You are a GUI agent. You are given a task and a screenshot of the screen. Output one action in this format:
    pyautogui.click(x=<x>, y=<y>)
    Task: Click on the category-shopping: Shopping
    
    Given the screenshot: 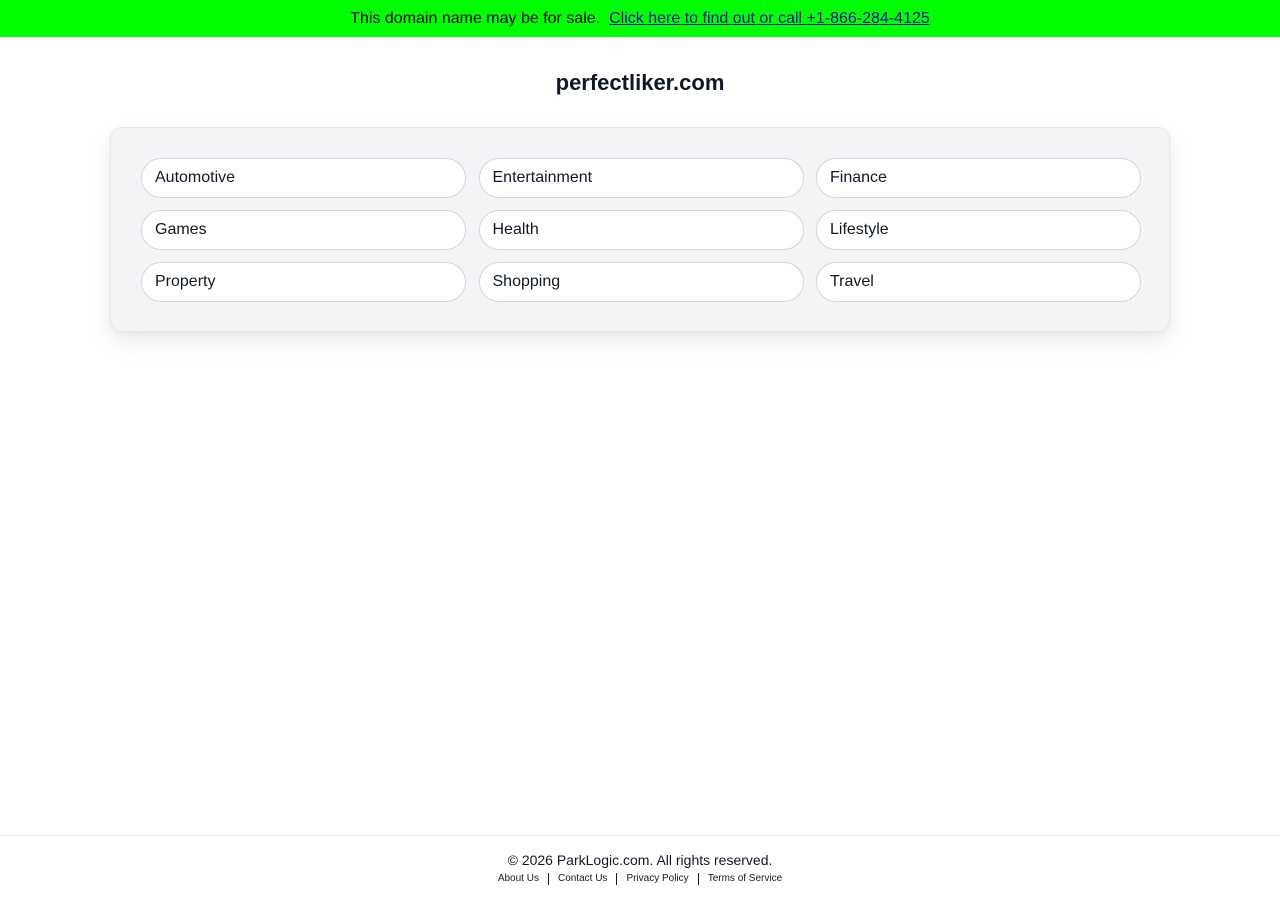 What is the action you would take?
    pyautogui.click(x=641, y=282)
    